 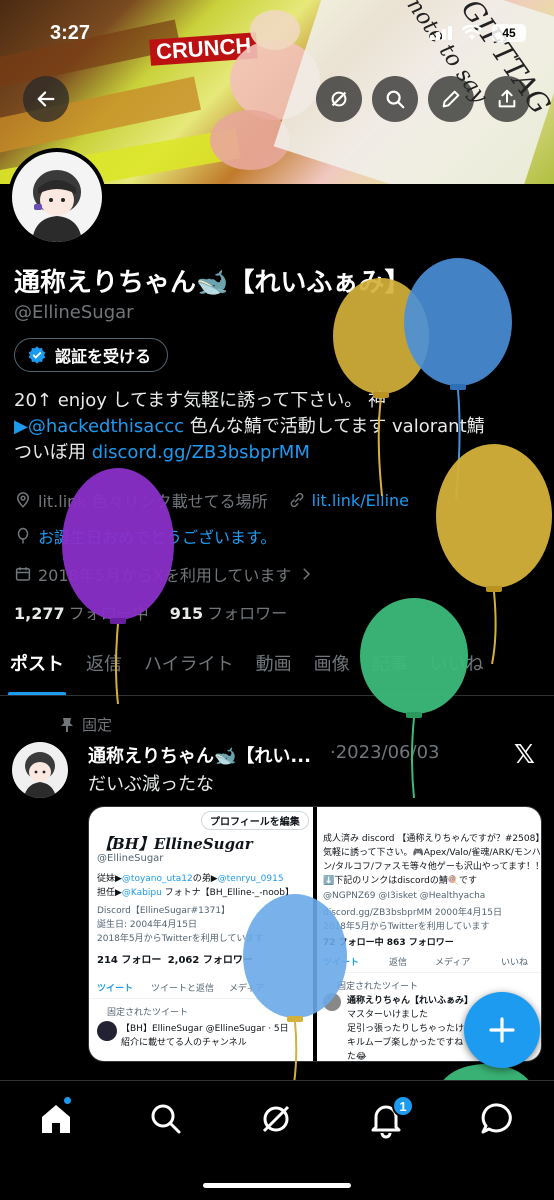 What do you see at coordinates (410, 1001) in the screenshot?
I see `shot-right-tweet-author: 通称えりちゃん【れいふぁみ】` at bounding box center [410, 1001].